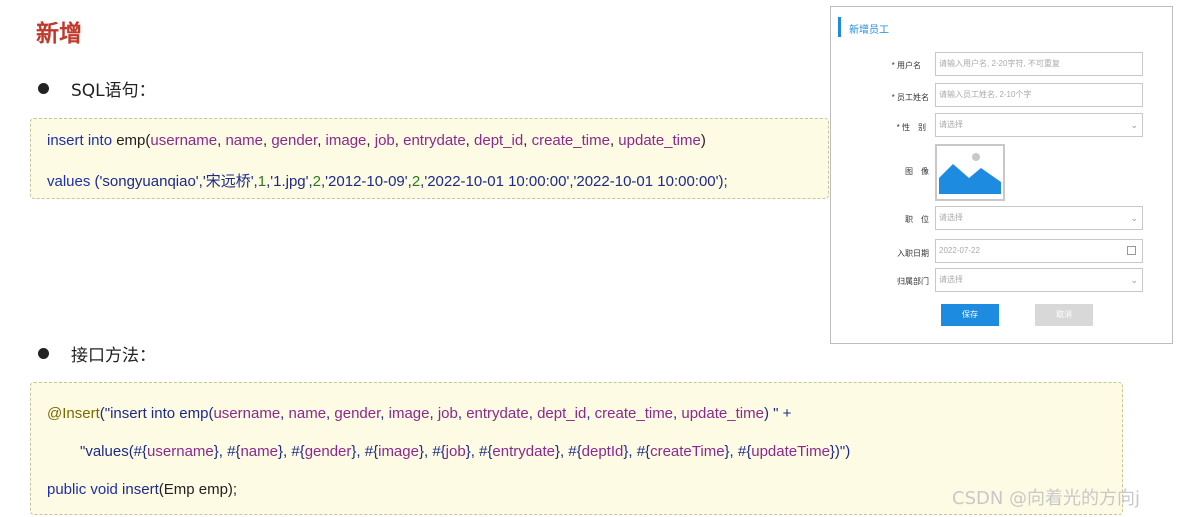  I want to click on image-label: 图 像, so click(917, 171).